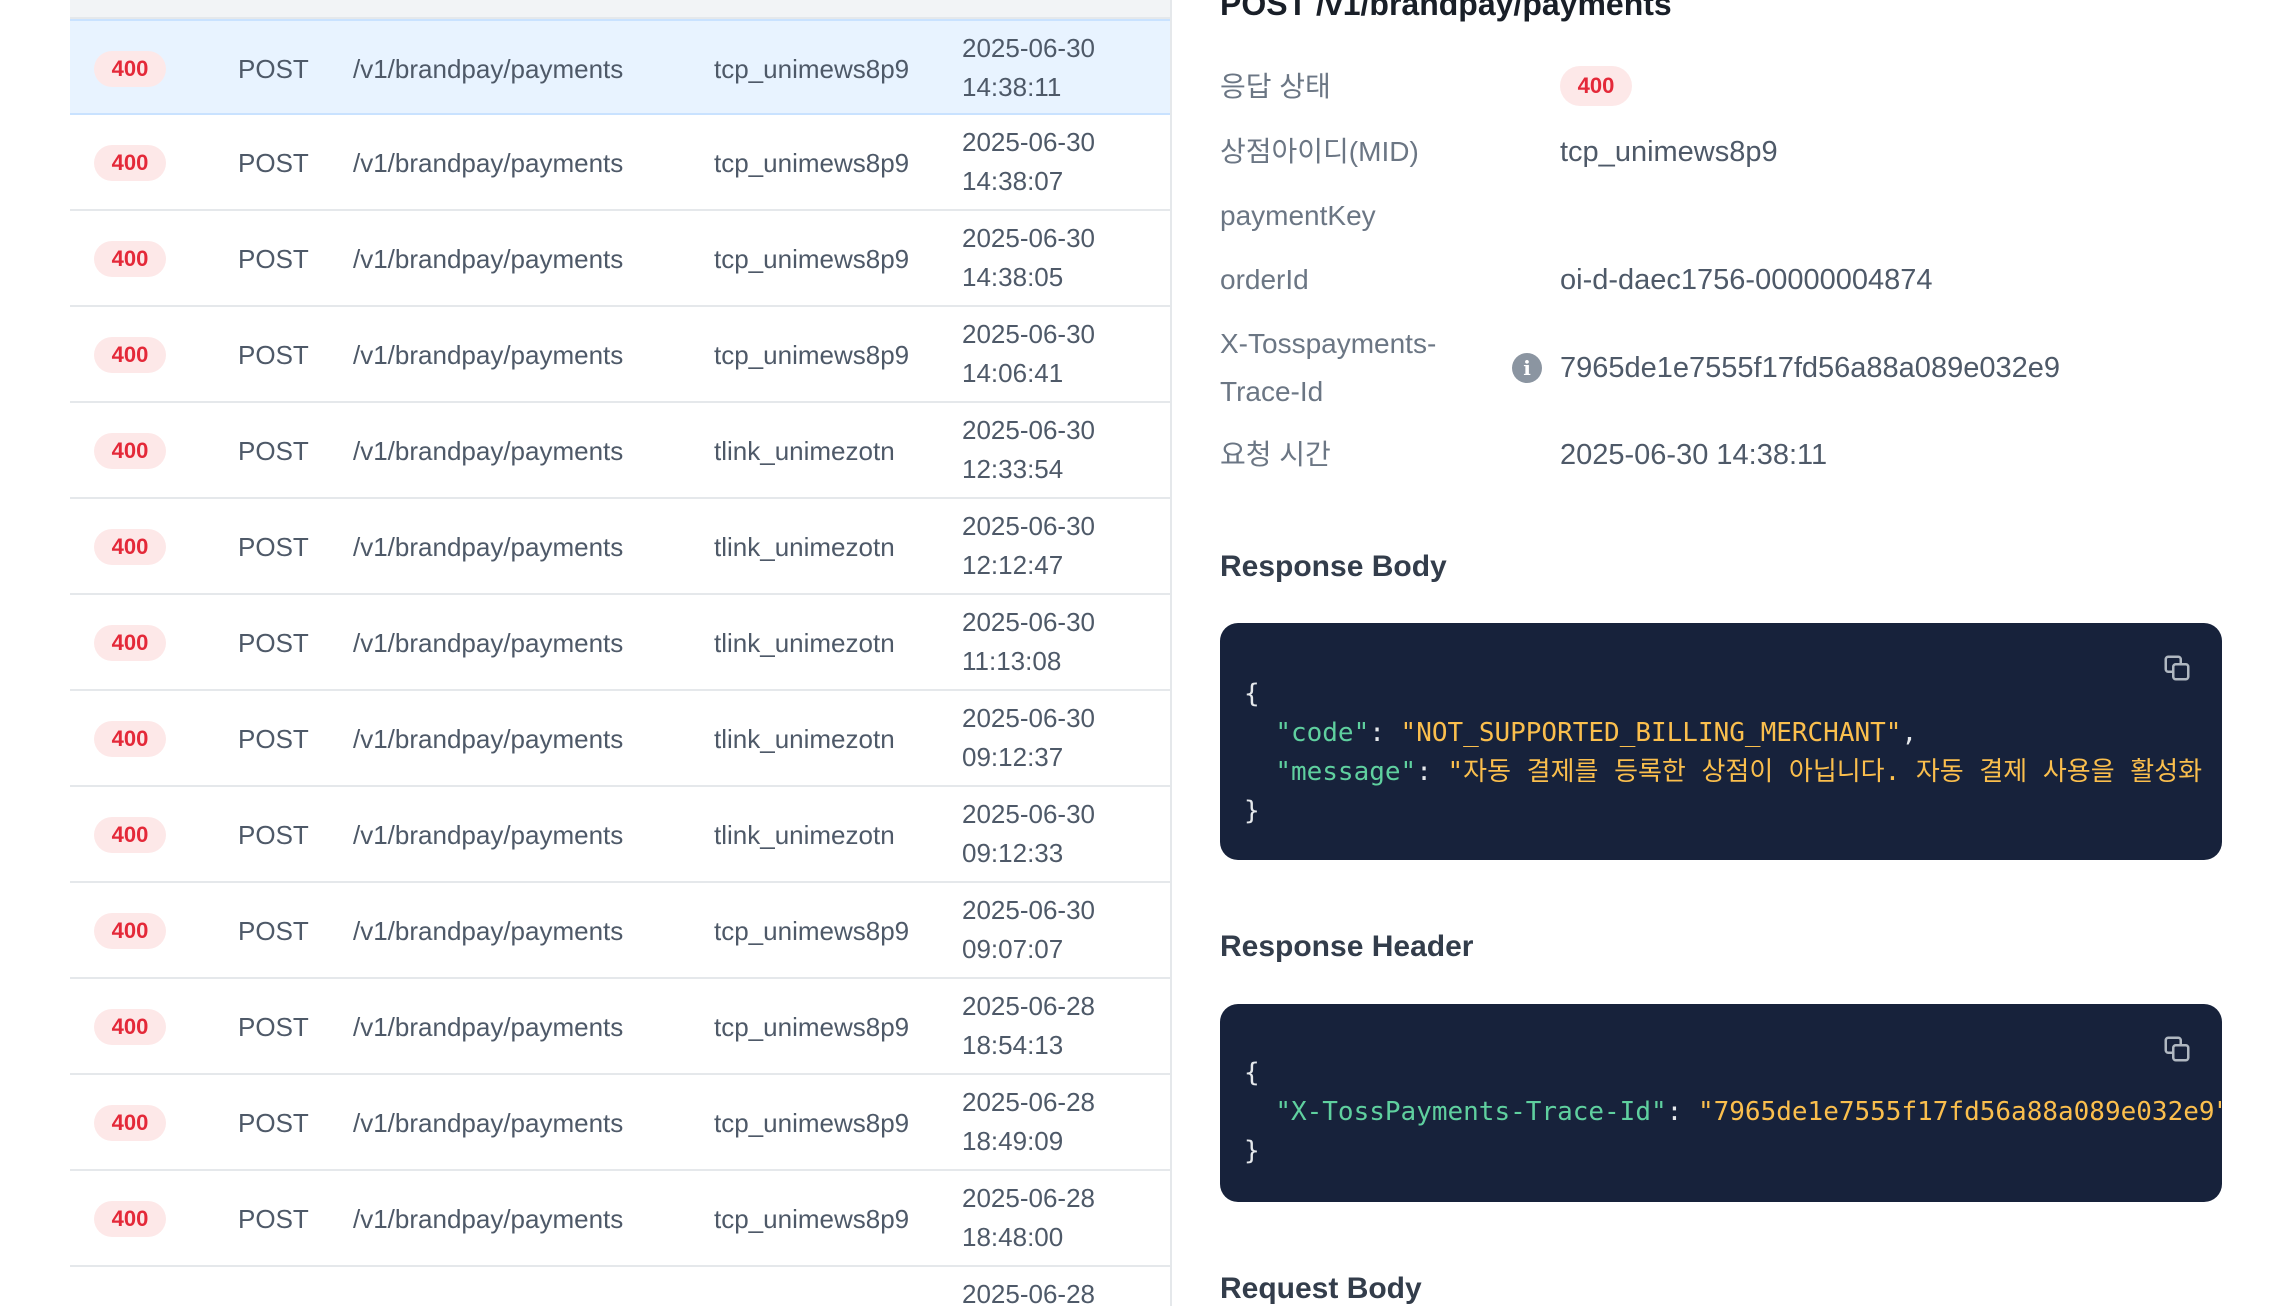  What do you see at coordinates (1694, 455) in the screenshot?
I see `request-time-value: 2025-06-30 14:38:11` at bounding box center [1694, 455].